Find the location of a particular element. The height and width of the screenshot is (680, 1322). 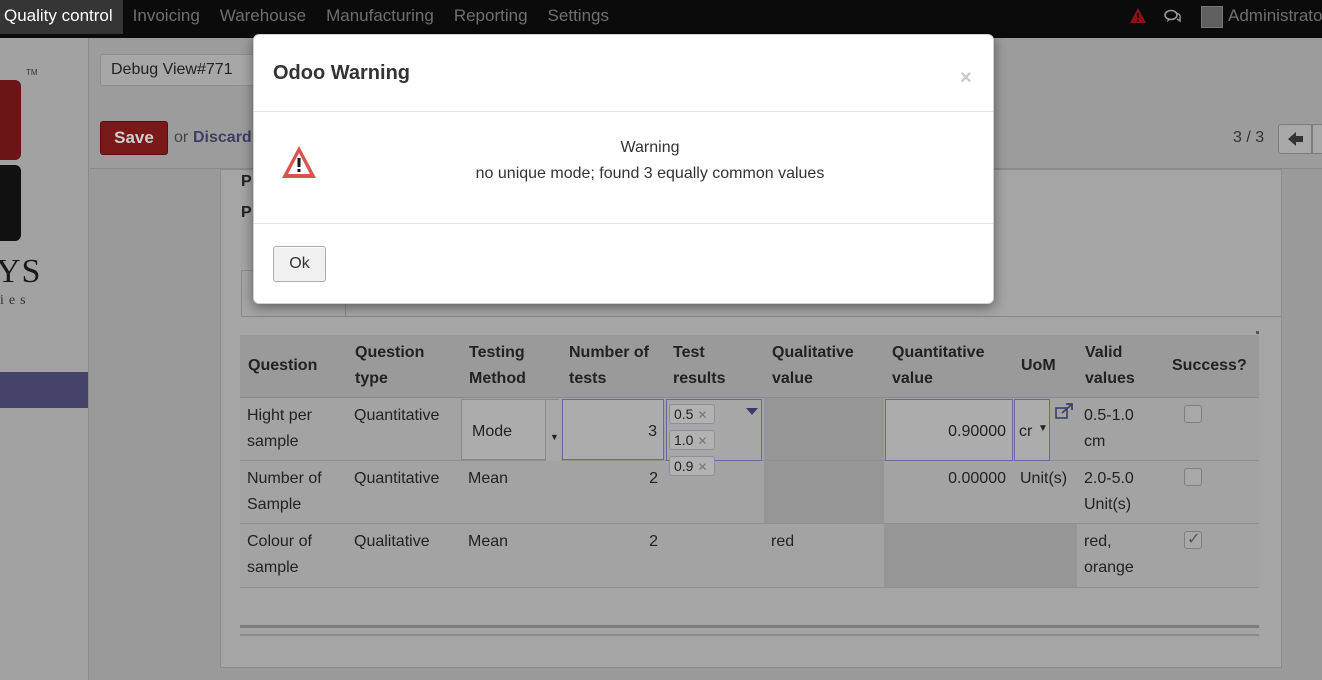

question-cell: Hight per sample is located at coordinates (293, 429).